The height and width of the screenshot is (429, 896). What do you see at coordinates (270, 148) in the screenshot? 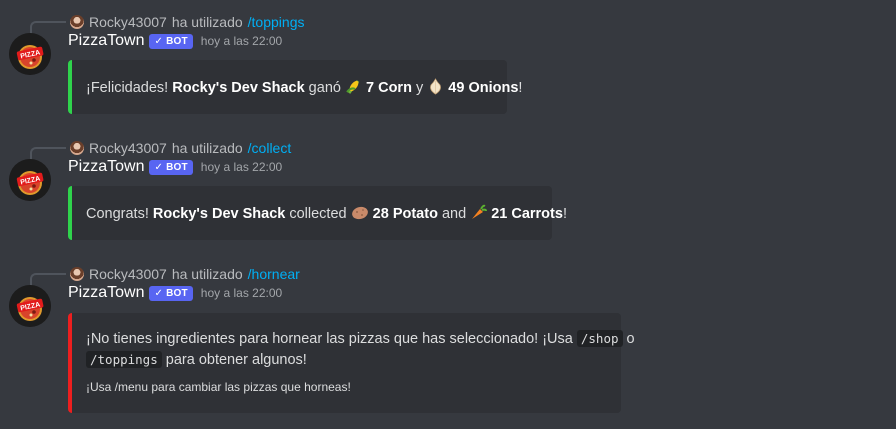
I see `reply-command: /collect` at bounding box center [270, 148].